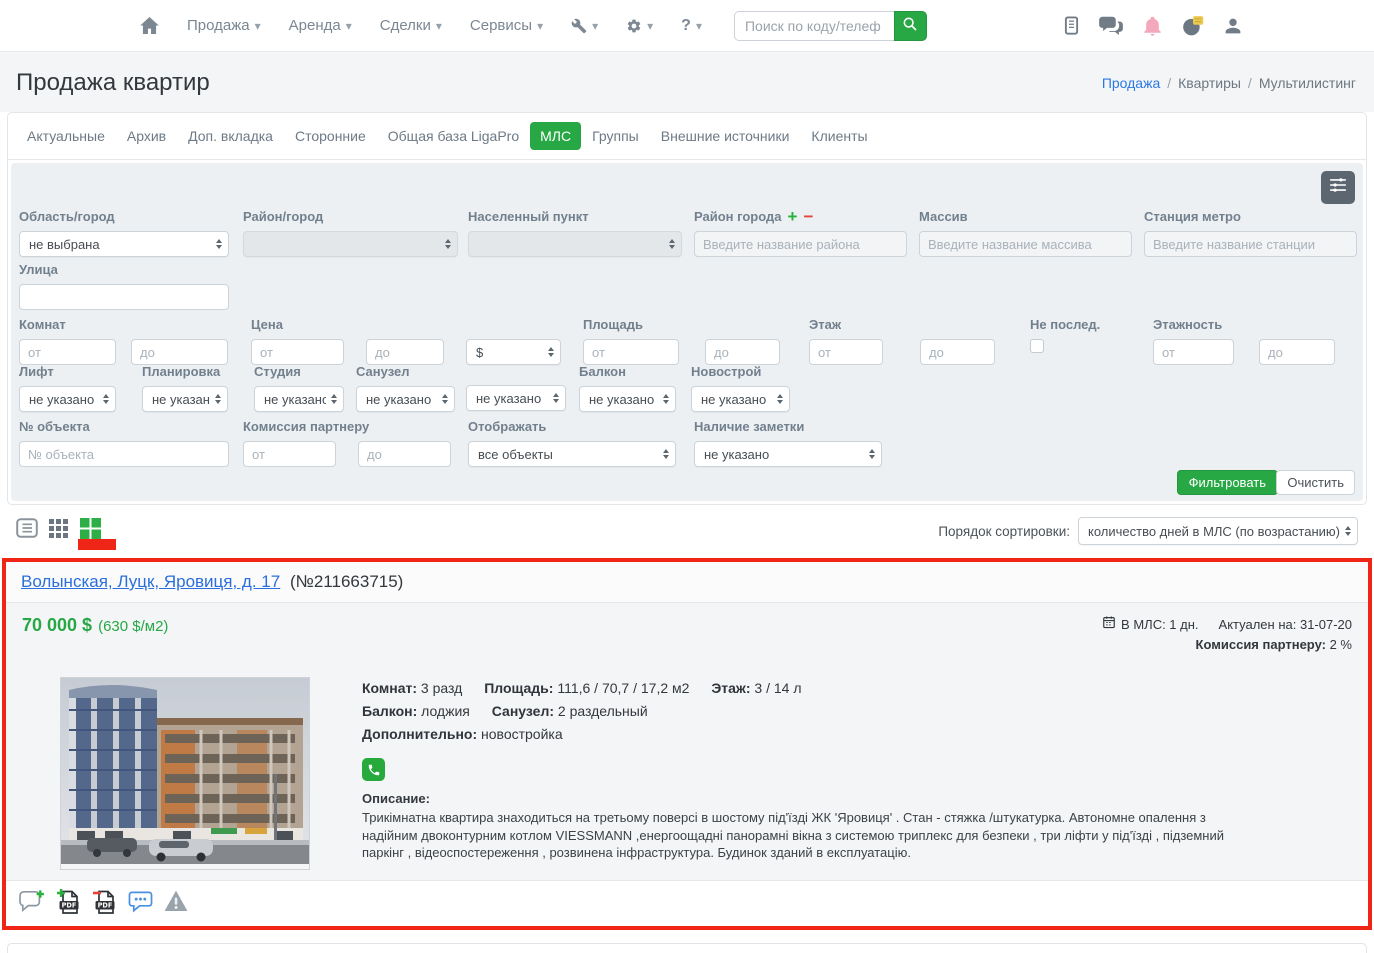  What do you see at coordinates (1160, 624) in the screenshot?
I see `listing1-mls-days: В МЛС: 1 дн.` at bounding box center [1160, 624].